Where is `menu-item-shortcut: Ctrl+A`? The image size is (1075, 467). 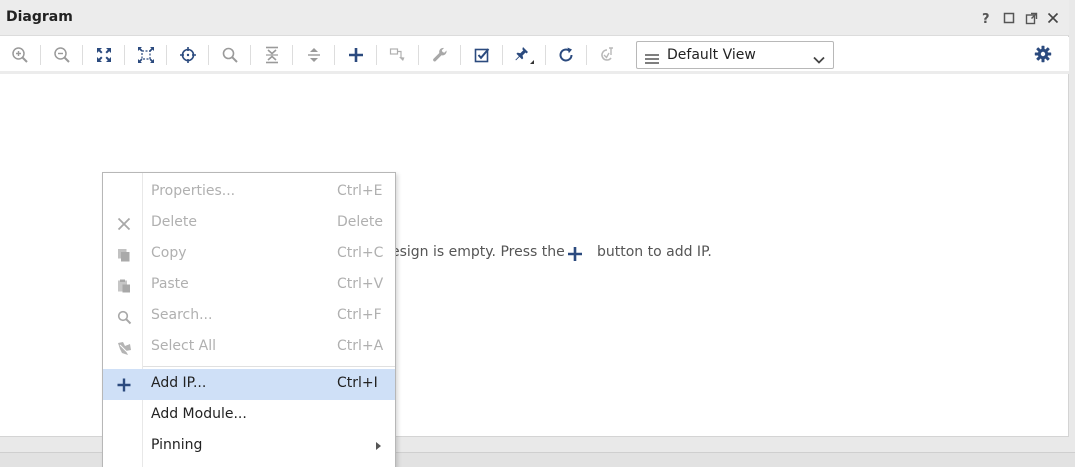
menu-item-shortcut: Ctrl+A is located at coordinates (360, 346).